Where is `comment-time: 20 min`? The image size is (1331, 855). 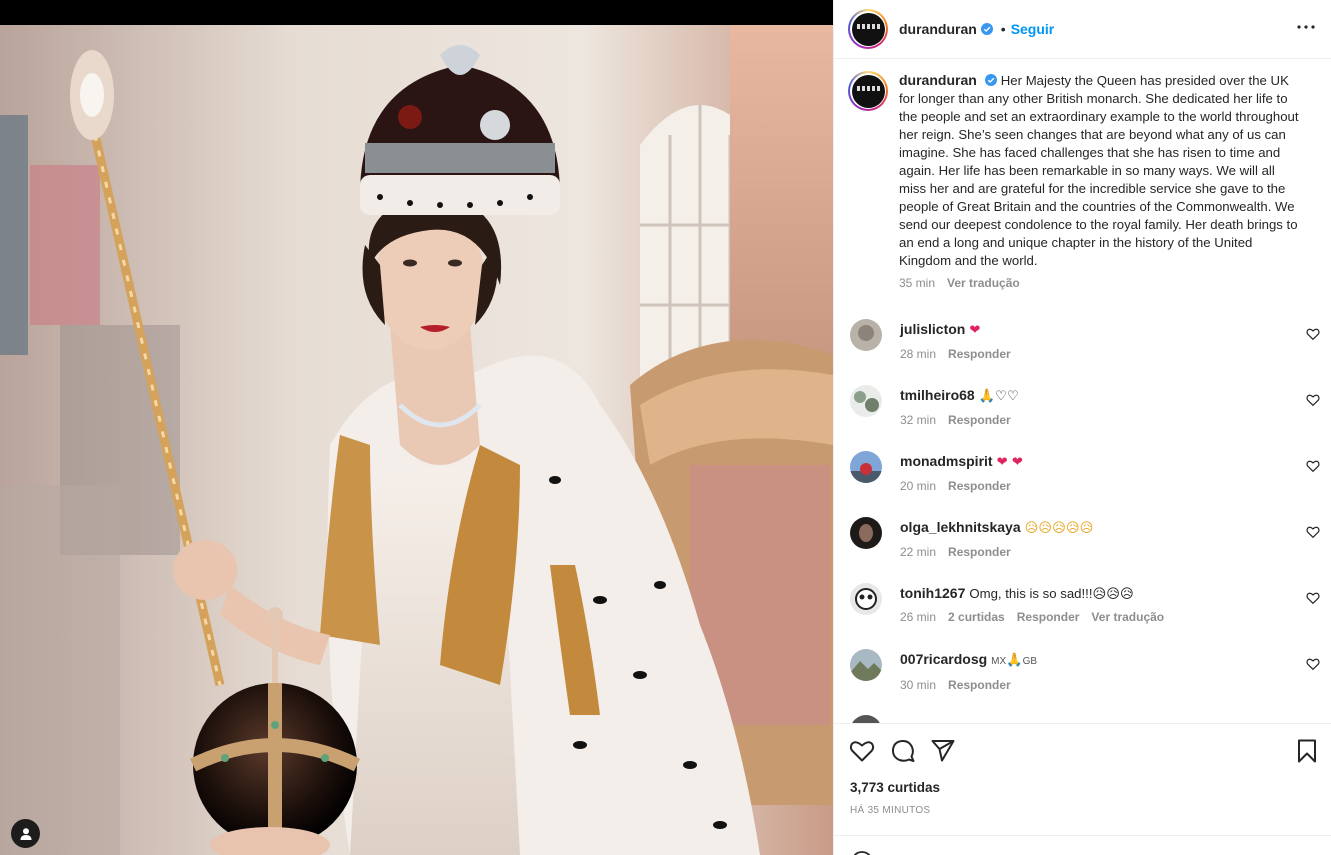
comment-time: 20 min is located at coordinates (918, 486).